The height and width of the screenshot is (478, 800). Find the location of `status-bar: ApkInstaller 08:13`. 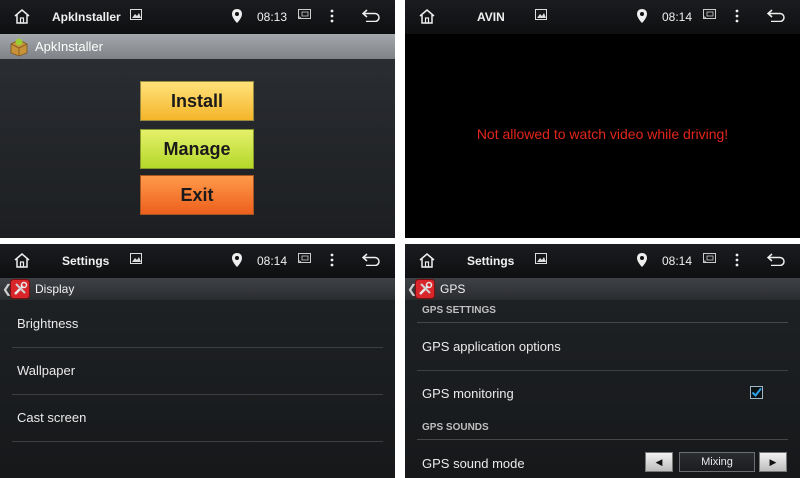

status-bar: ApkInstaller 08:13 is located at coordinates (197, 17).